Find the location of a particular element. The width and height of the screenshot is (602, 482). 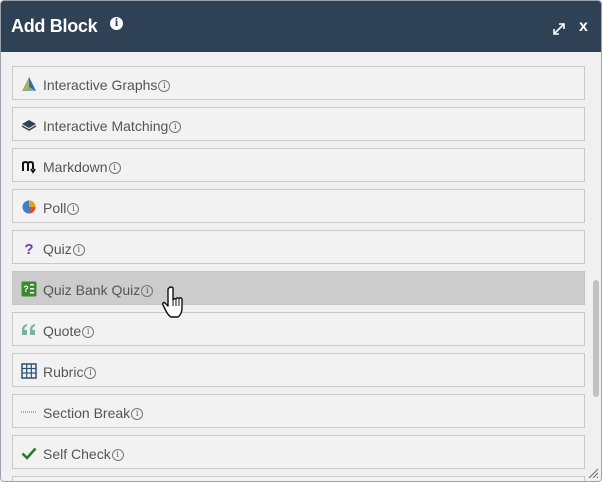

list-item-self-check: Self Check i is located at coordinates (298, 452).